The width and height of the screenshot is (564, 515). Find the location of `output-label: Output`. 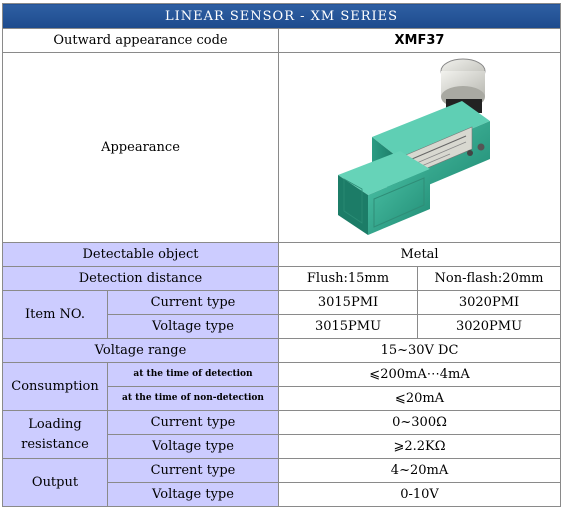

output-label: Output is located at coordinates (55, 482).